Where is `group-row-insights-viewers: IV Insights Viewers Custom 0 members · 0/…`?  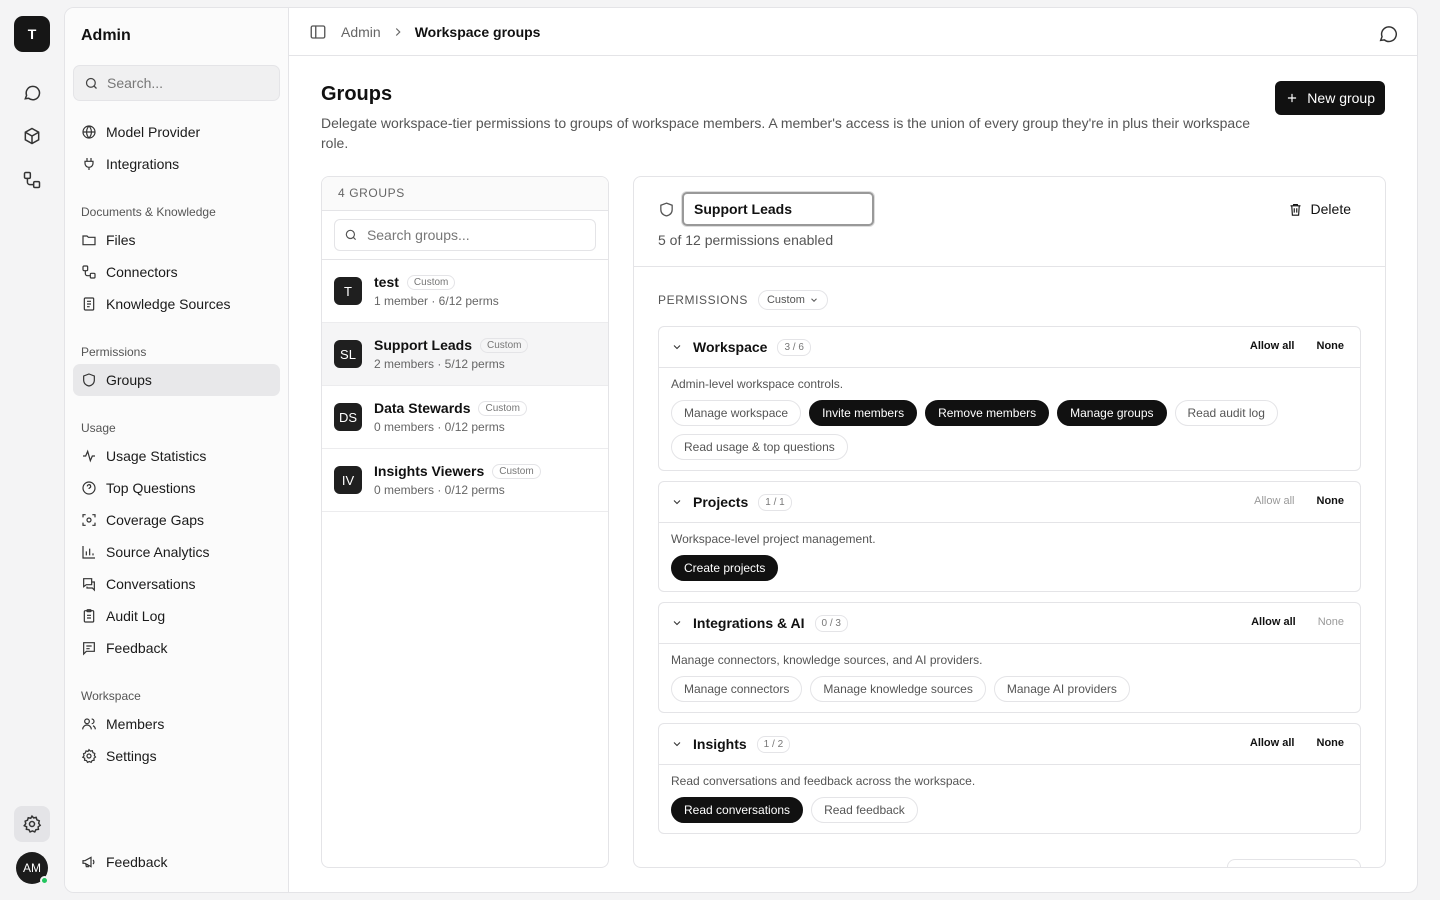 group-row-insights-viewers: IV Insights Viewers Custom 0 members · 0/… is located at coordinates (465, 480).